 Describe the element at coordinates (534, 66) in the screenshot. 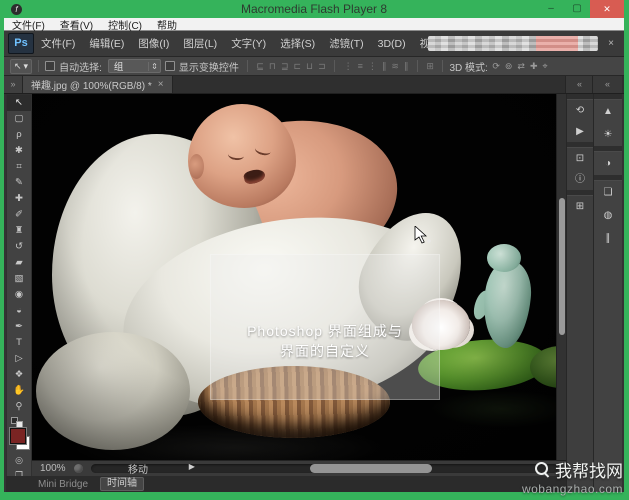

I see `3d-slide-icon: ✚` at that location.